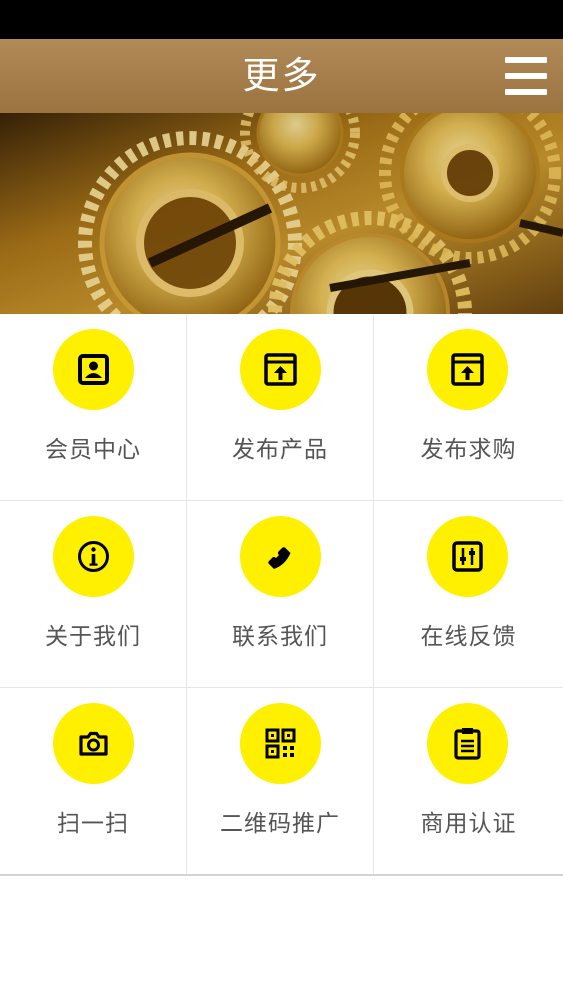  I want to click on grid-item-business-certification: 商用认证, so click(468, 781).